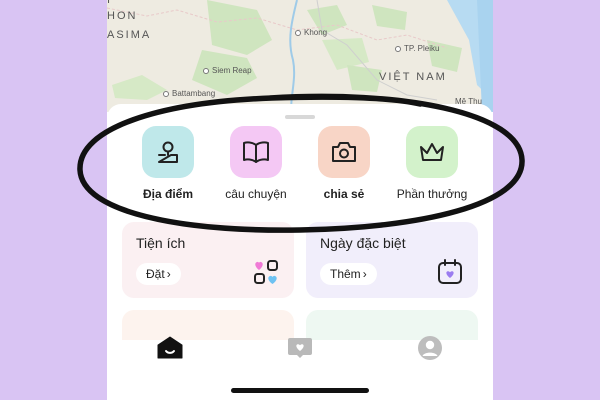 This screenshot has width=600, height=400. Describe the element at coordinates (208, 260) in the screenshot. I see `card-tien-ich: Tiện ích Đặt ›` at that location.